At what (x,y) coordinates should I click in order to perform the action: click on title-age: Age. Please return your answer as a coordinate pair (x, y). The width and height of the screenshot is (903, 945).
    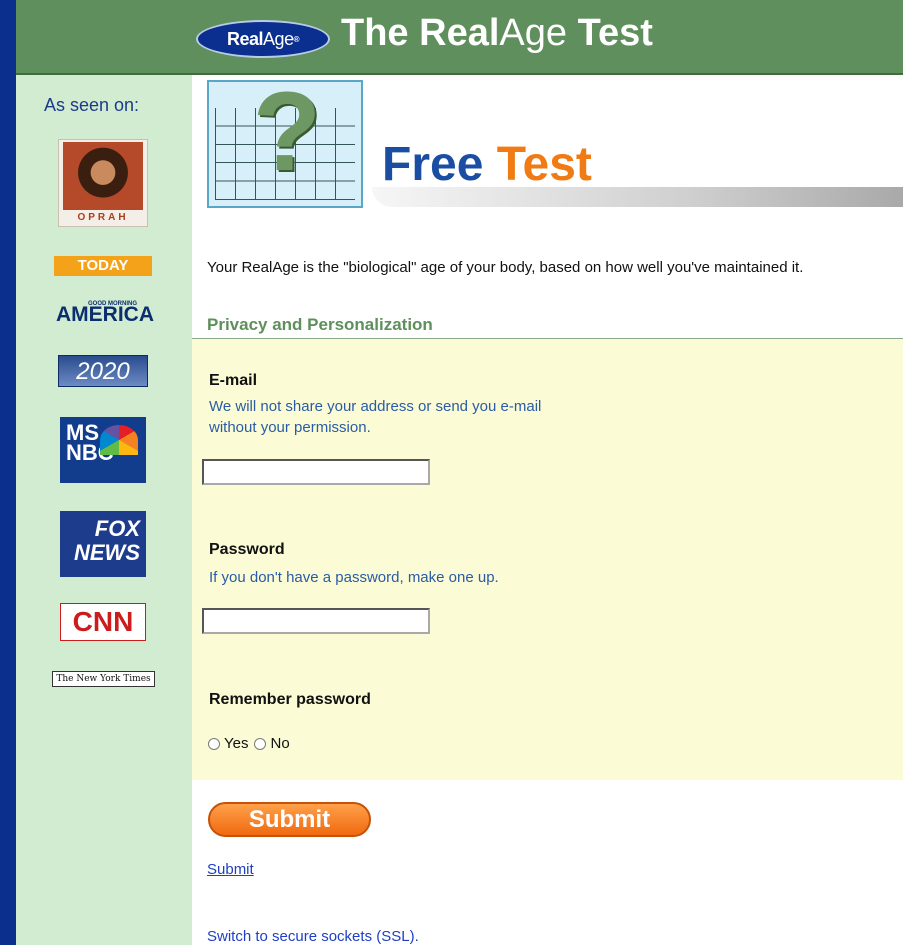
    Looking at the image, I should click on (533, 33).